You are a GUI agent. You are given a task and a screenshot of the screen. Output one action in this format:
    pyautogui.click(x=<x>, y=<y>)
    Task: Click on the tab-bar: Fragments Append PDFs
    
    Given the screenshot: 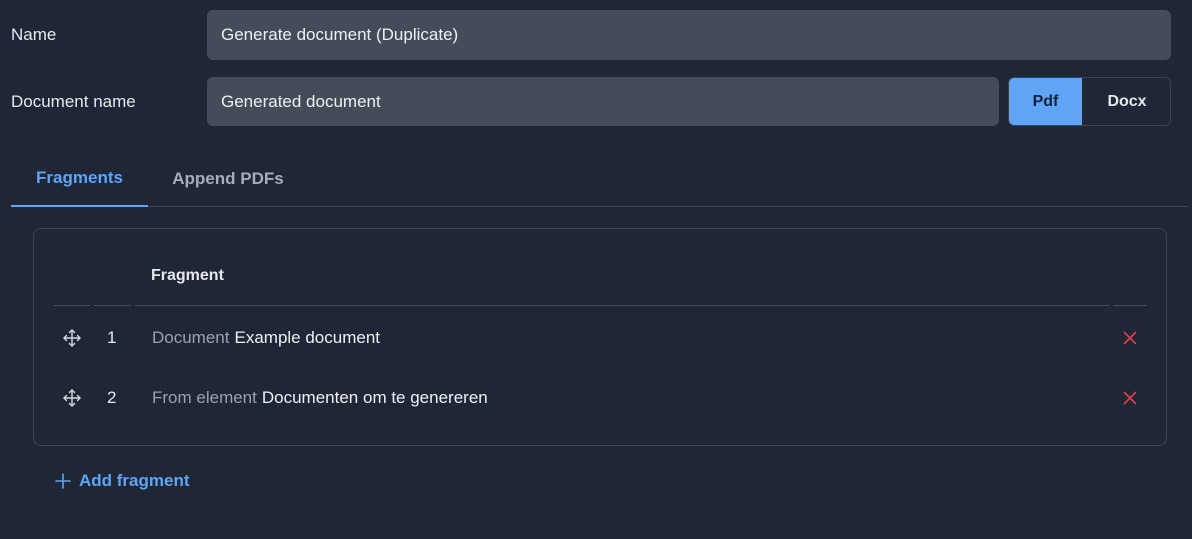 What is the action you would take?
    pyautogui.click(x=599, y=178)
    